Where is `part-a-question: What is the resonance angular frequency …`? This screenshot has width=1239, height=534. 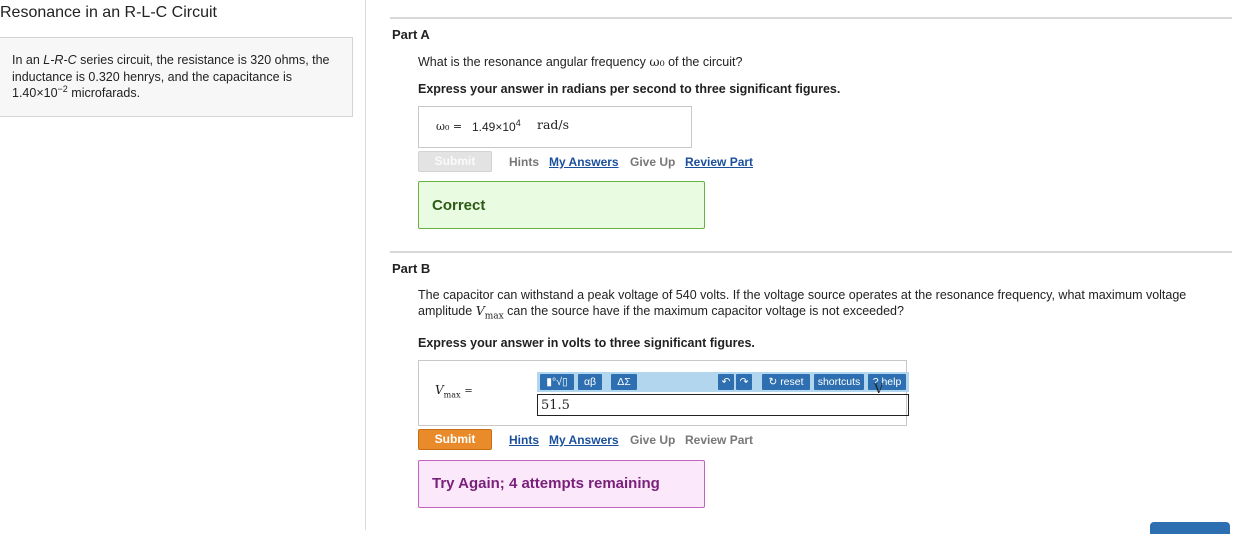 part-a-question: What is the resonance angular frequency … is located at coordinates (580, 61).